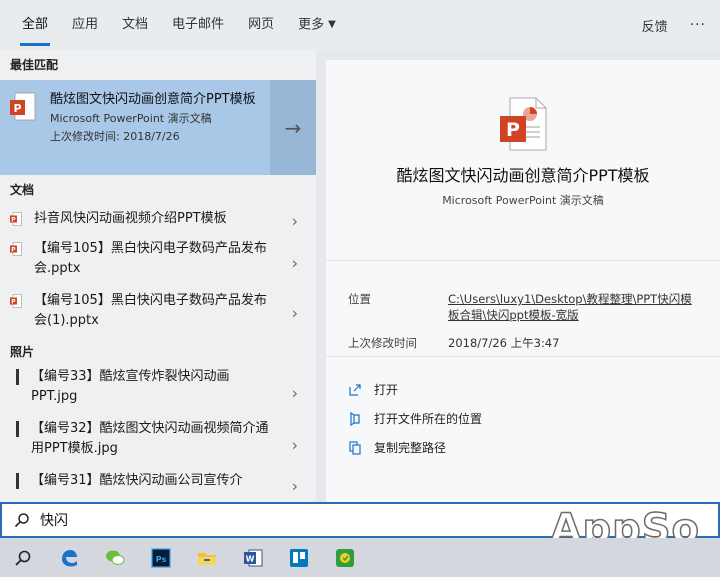  Describe the element at coordinates (360, 25) in the screenshot. I see `search-scope-tabs: 全部 应用 文档 电子邮件 网页 更多 ▼ 反馈 ···` at that location.